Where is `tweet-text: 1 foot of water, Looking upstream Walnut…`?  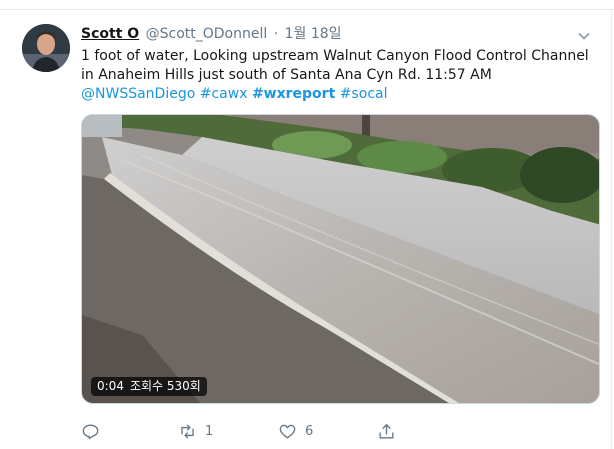
tweet-text: 1 foot of water, Looking upstream Walnut… is located at coordinates (341, 75).